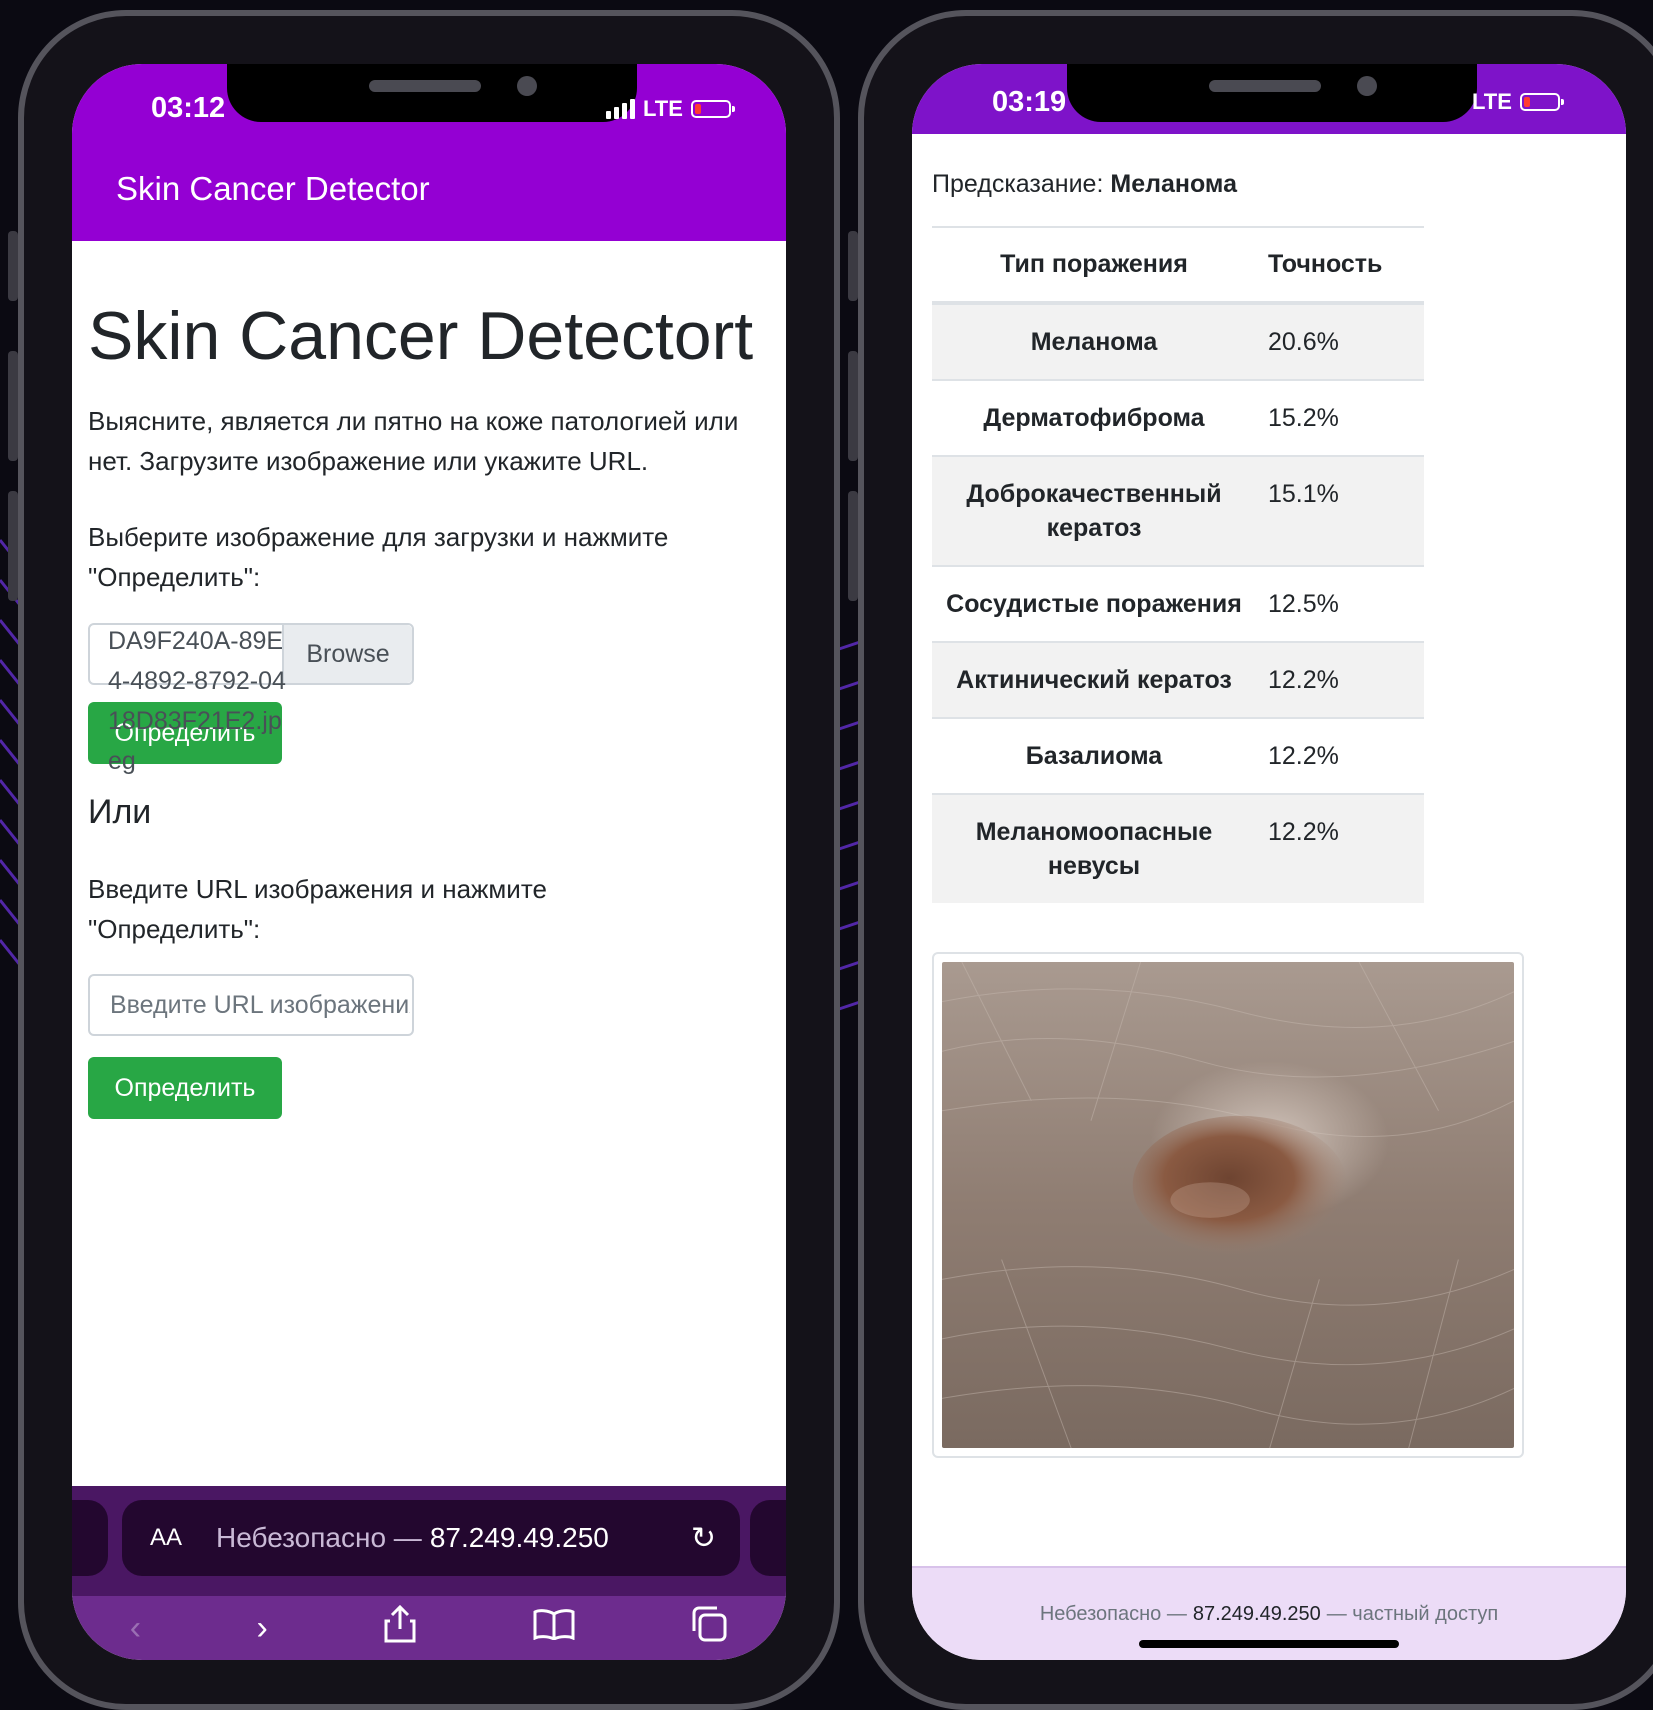 Image resolution: width=1653 pixels, height=1710 pixels. Describe the element at coordinates (1340, 341) in the screenshot. I see `cell-accuracy: 20.6%` at that location.